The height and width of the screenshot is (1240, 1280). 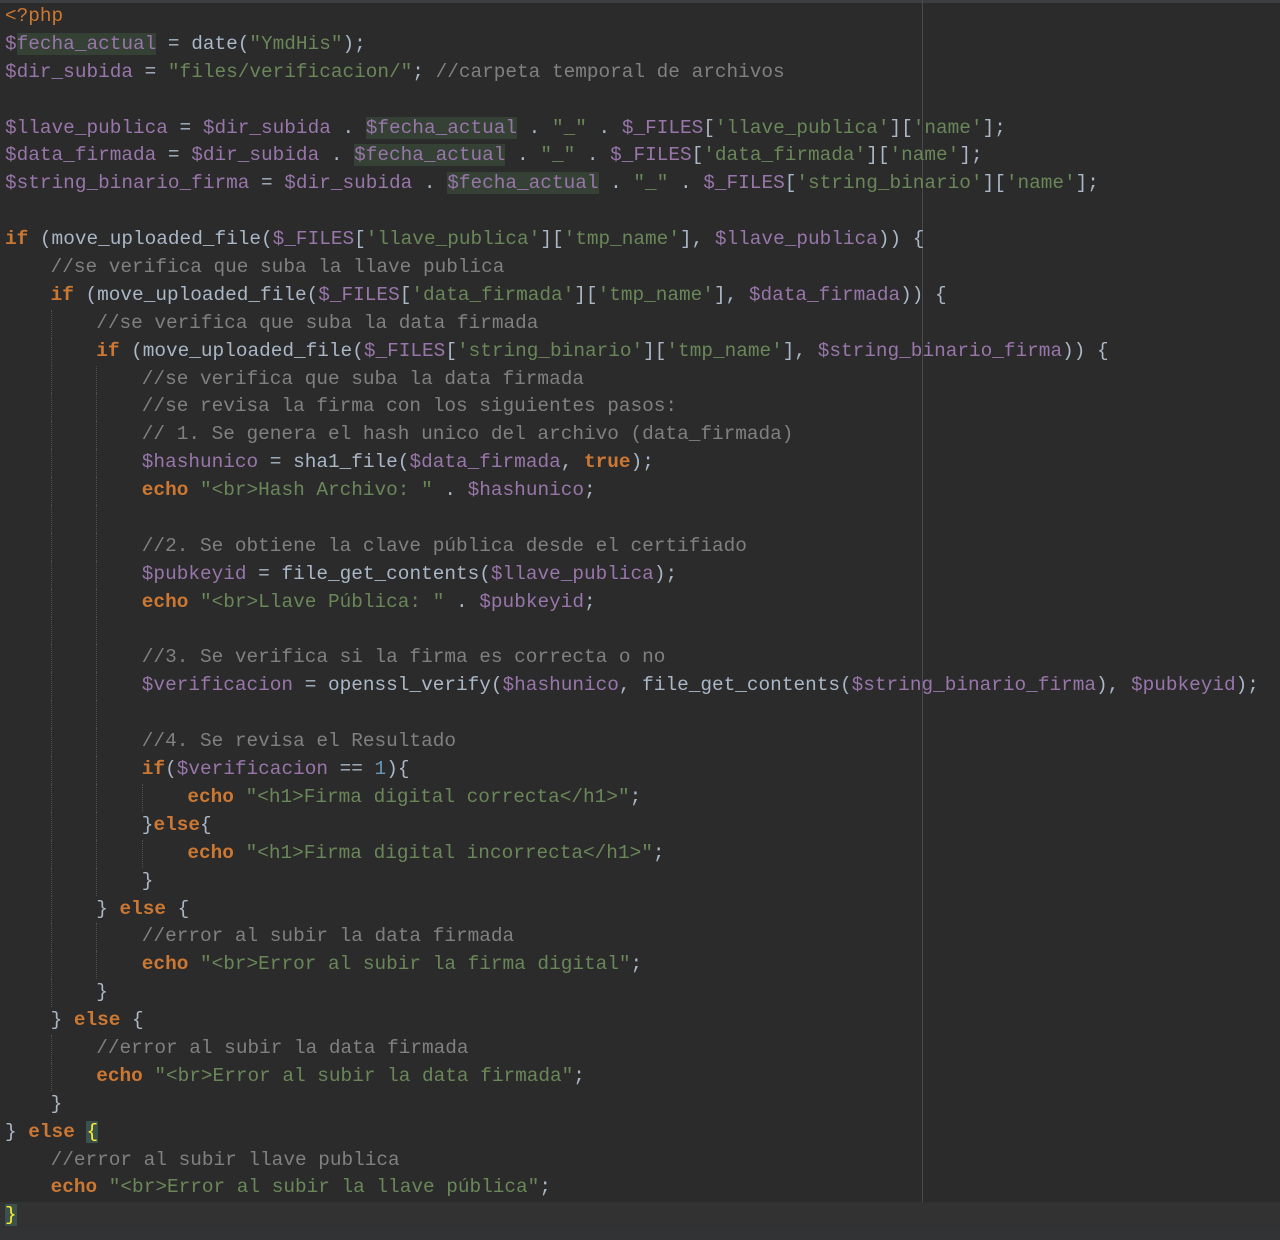 What do you see at coordinates (640, 770) in the screenshot?
I see `code-line: if($verificacion == 1){` at bounding box center [640, 770].